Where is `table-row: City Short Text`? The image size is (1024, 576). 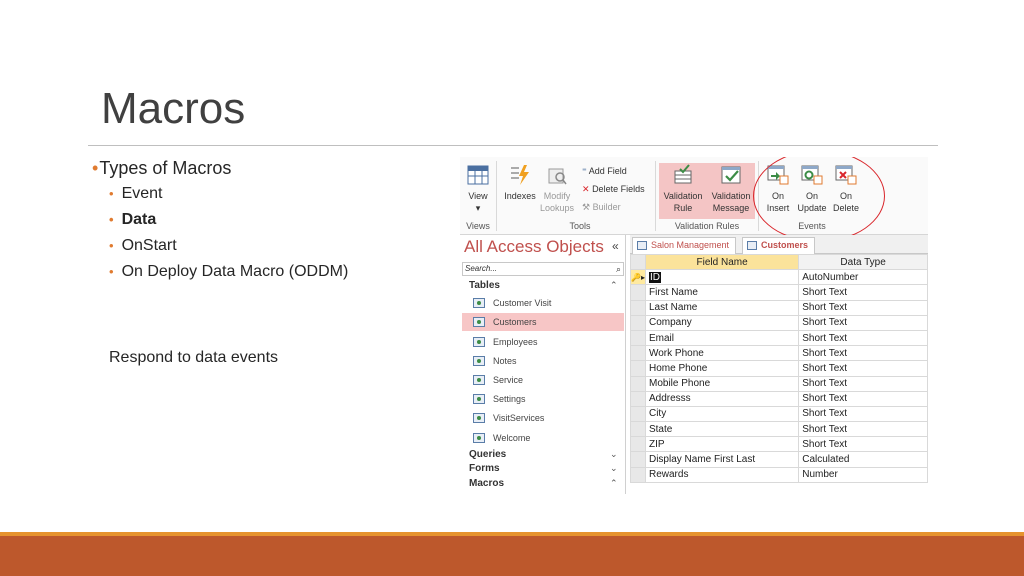
table-row: City Short Text is located at coordinates (779, 414).